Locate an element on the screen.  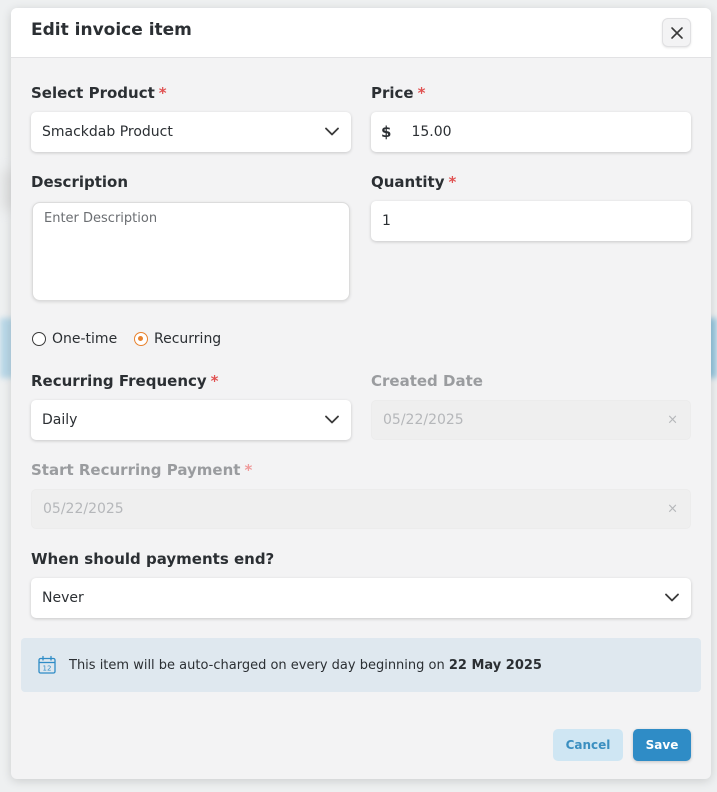
recurring-frequency-label: Recurring Frequency * is located at coordinates (125, 381).